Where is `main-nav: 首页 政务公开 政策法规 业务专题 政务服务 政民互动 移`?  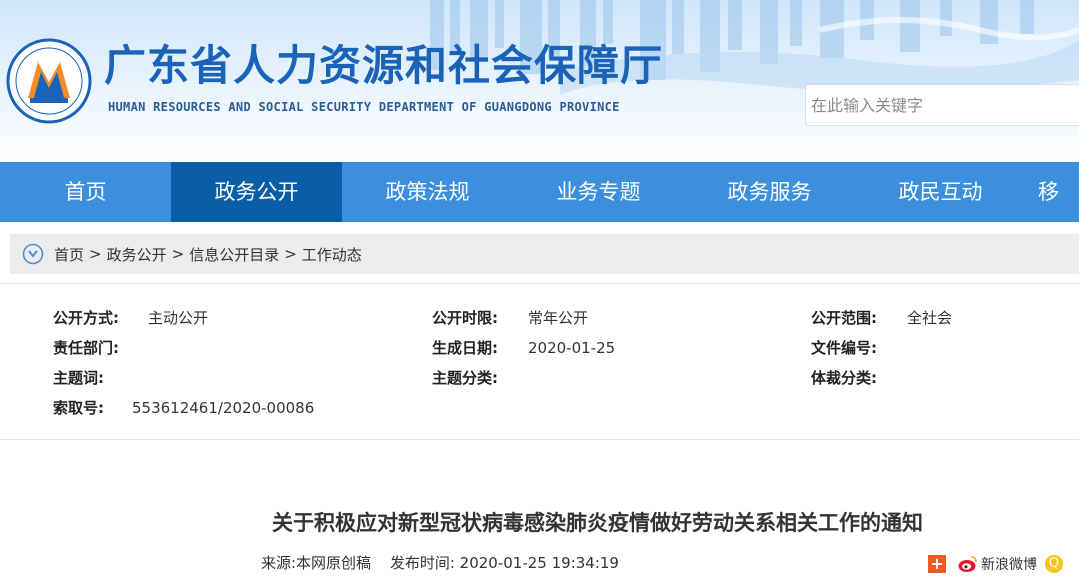
main-nav: 首页 政务公开 政策法规 业务专题 政务服务 政民互动 移 is located at coordinates (539, 192).